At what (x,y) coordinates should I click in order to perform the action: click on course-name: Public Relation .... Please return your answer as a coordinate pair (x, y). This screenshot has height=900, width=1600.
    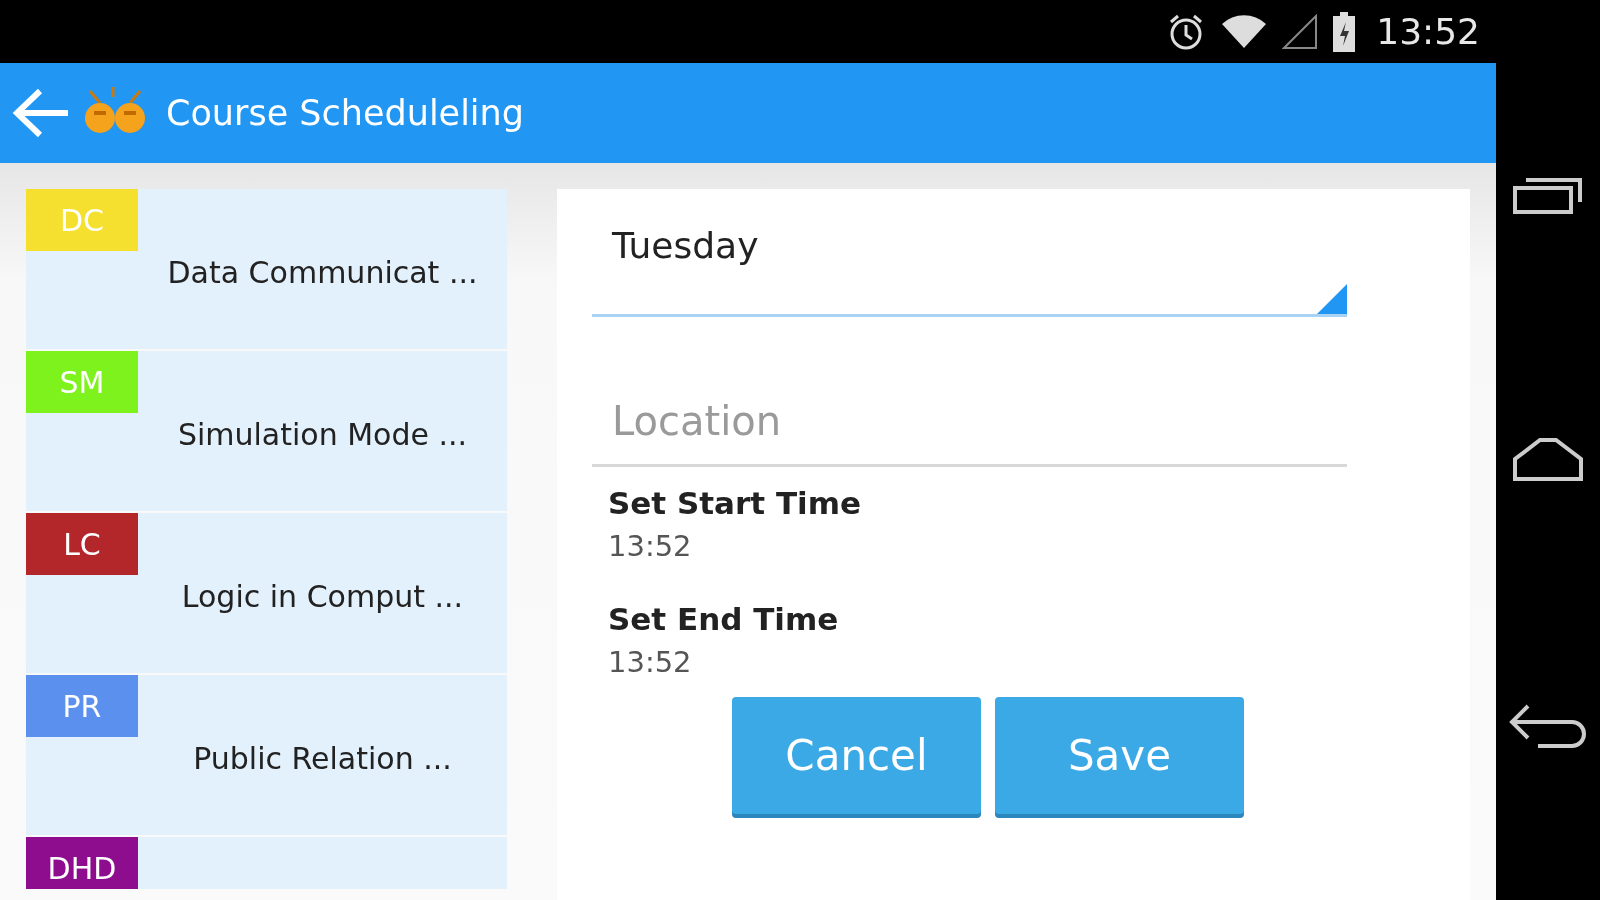
    Looking at the image, I should click on (322, 758).